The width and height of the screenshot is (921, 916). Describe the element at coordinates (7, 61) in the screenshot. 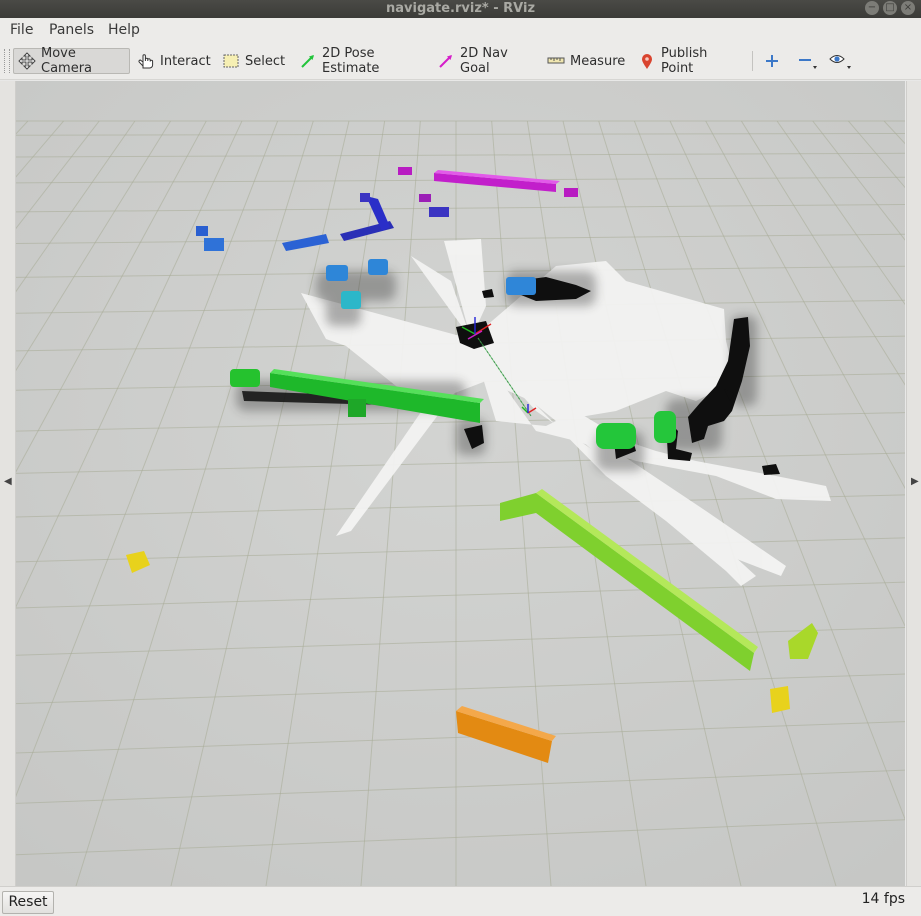

I see `toolbar-grip` at that location.